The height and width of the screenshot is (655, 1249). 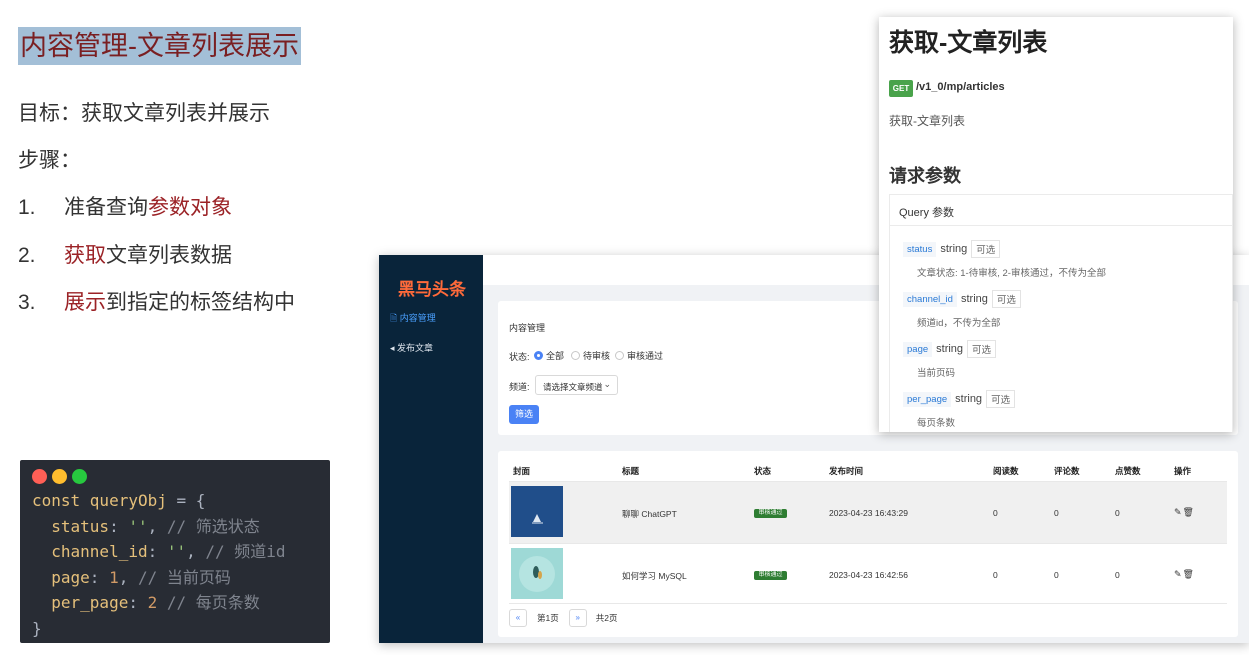 What do you see at coordinates (573, 387) in the screenshot?
I see `select-placeholder: 请选择文章频道` at bounding box center [573, 387].